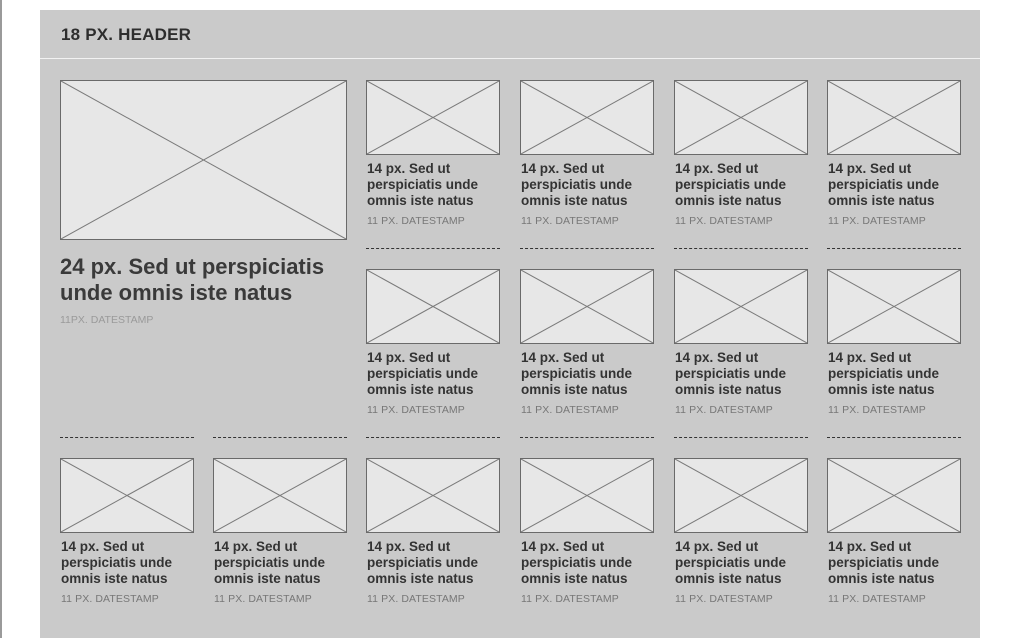 This screenshot has height=638, width=1020. Describe the element at coordinates (107, 320) in the screenshot. I see `featured-datestamp: 11PX. DATESTAMP` at that location.